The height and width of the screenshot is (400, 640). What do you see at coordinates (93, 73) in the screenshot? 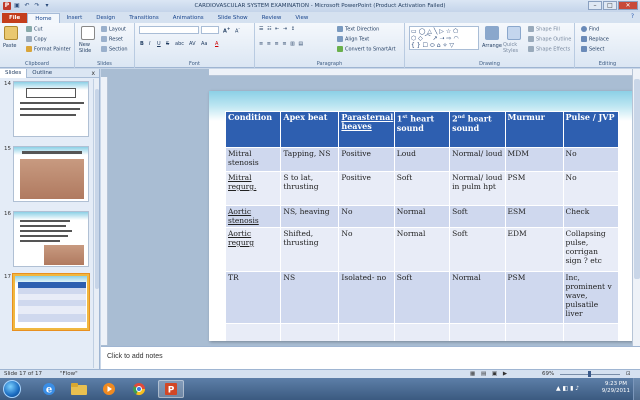
I see `close-panel-icon: x` at bounding box center [93, 73].